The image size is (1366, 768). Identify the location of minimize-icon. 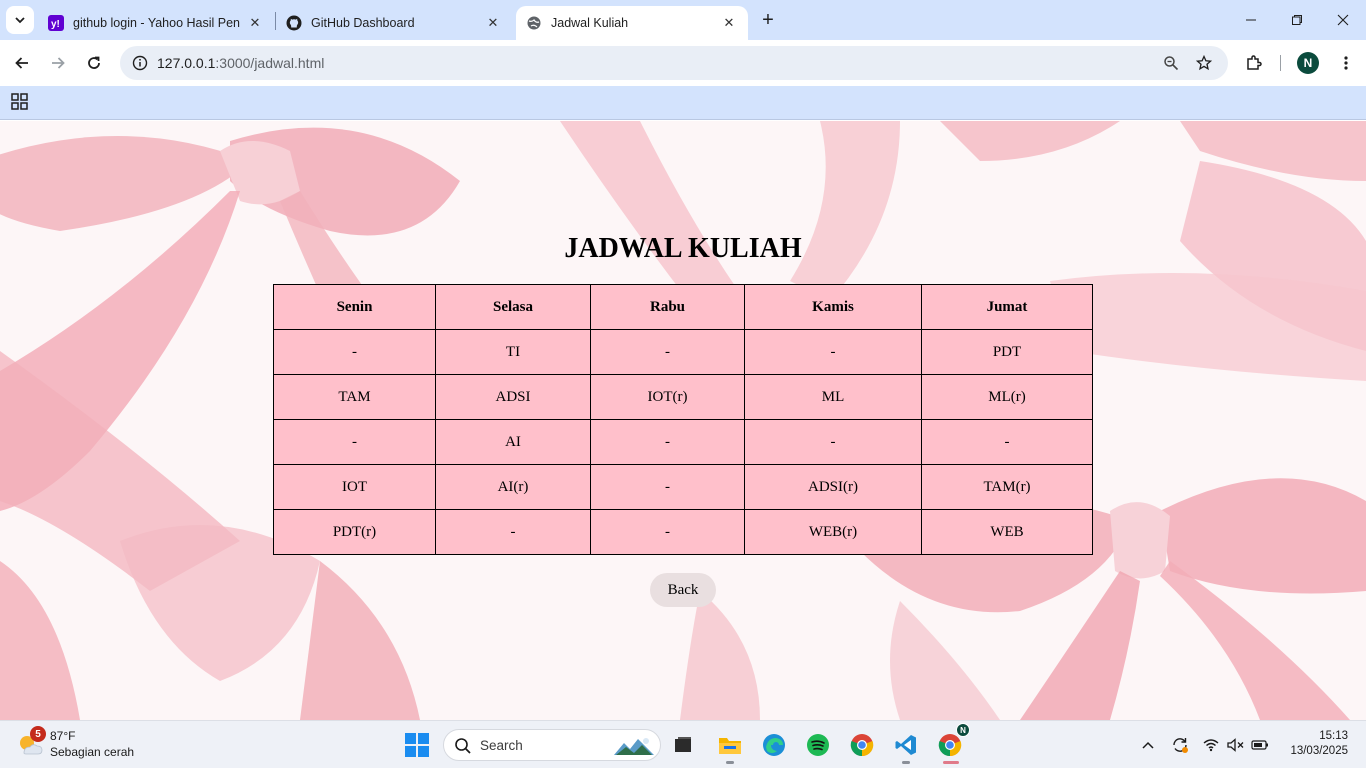
(1251, 20).